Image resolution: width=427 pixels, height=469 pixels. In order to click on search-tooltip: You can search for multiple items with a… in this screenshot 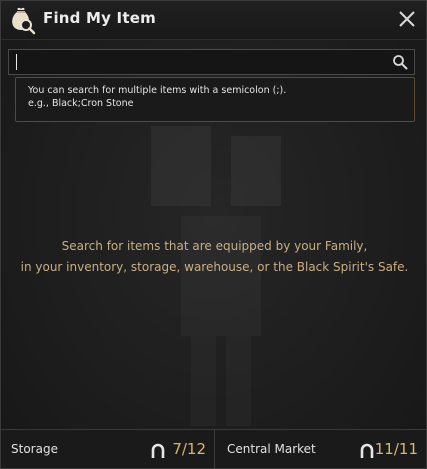, I will do `click(215, 99)`.